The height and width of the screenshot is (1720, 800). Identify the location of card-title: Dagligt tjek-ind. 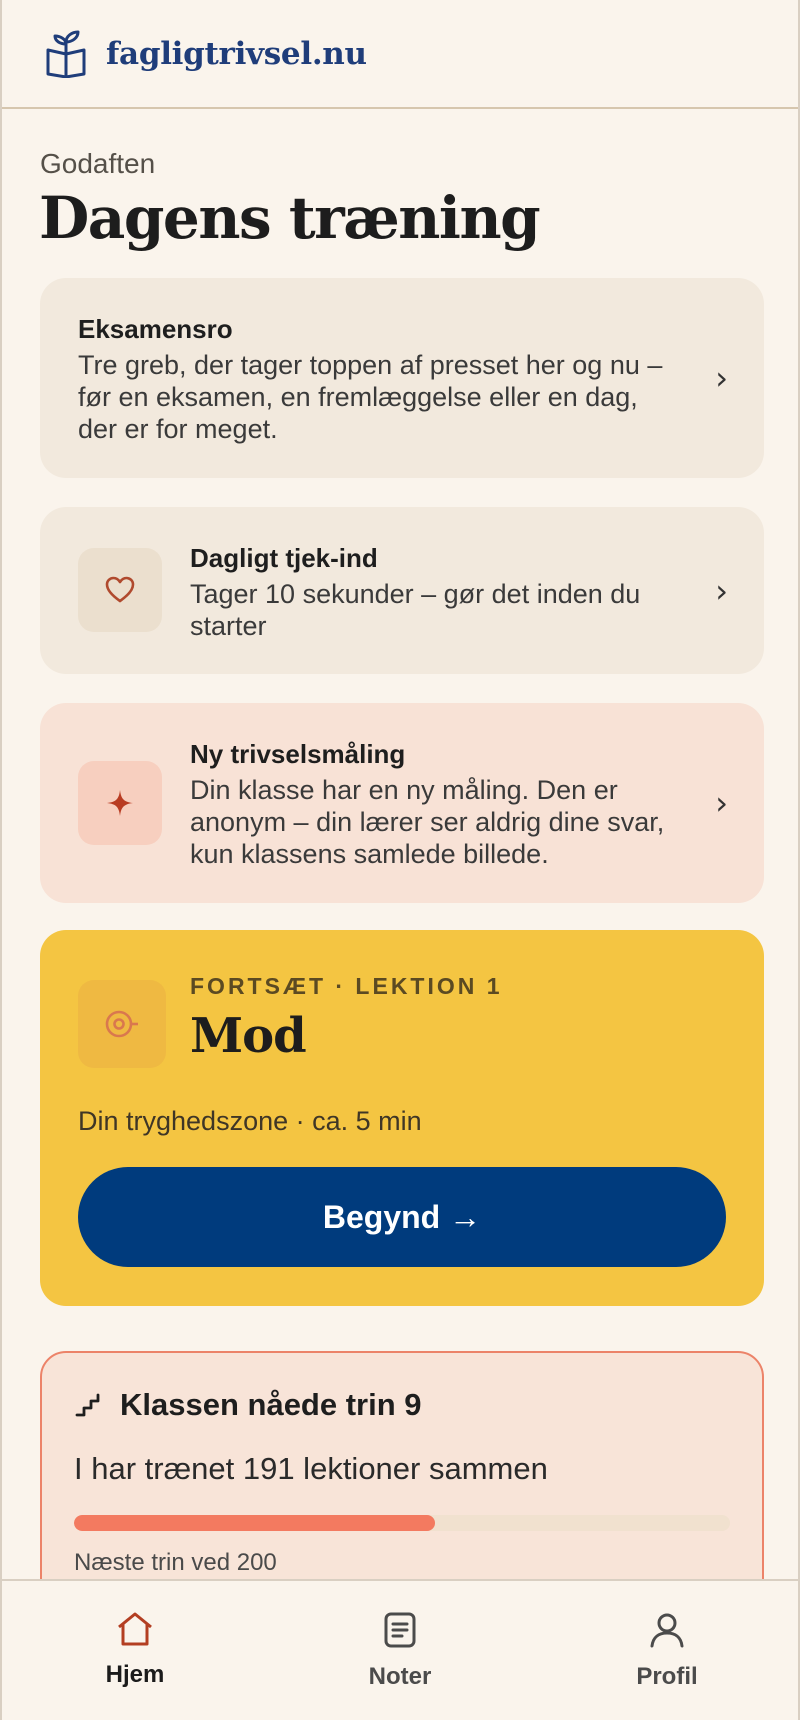
(284, 558).